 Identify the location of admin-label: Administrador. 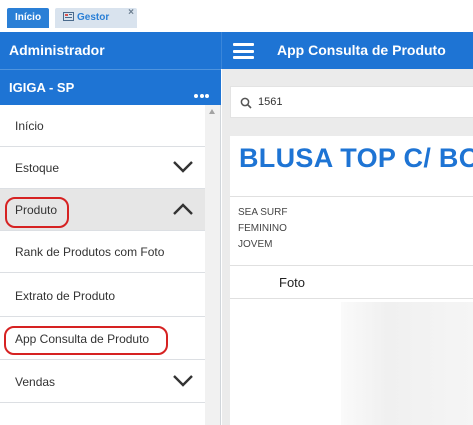
(57, 50).